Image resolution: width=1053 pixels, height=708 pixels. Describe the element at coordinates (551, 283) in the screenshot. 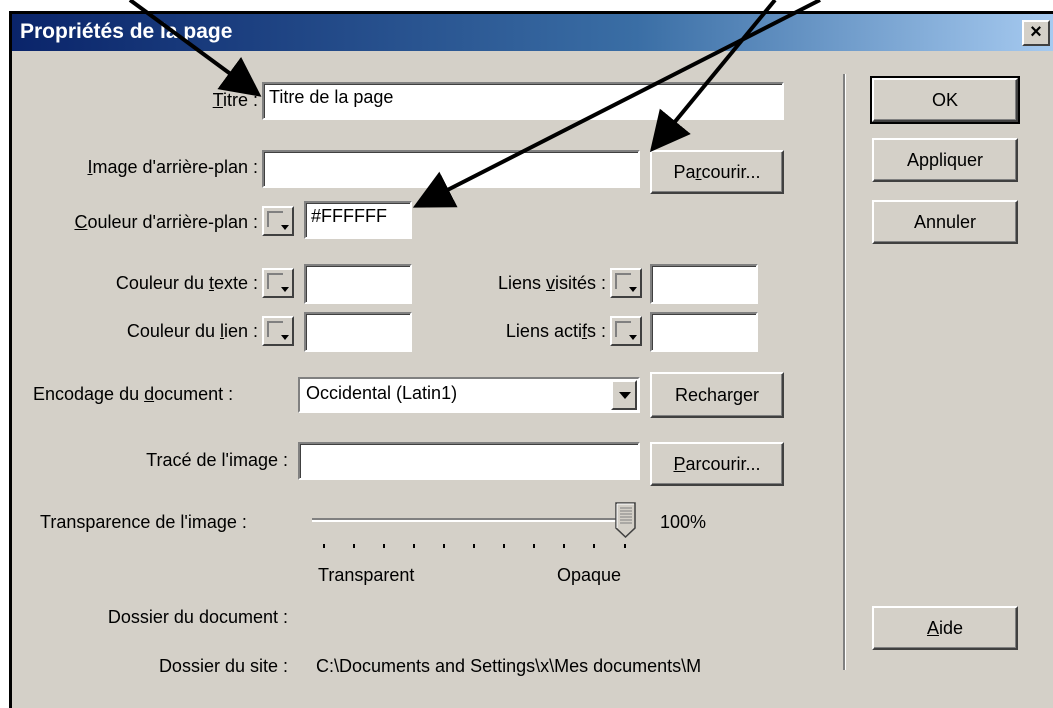

I see `visited-links-label: Liens visités :` at that location.